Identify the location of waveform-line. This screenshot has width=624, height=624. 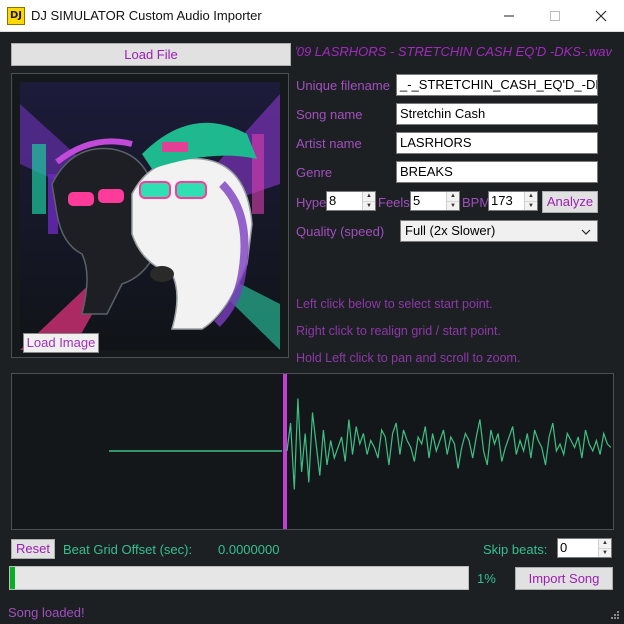
(449, 444).